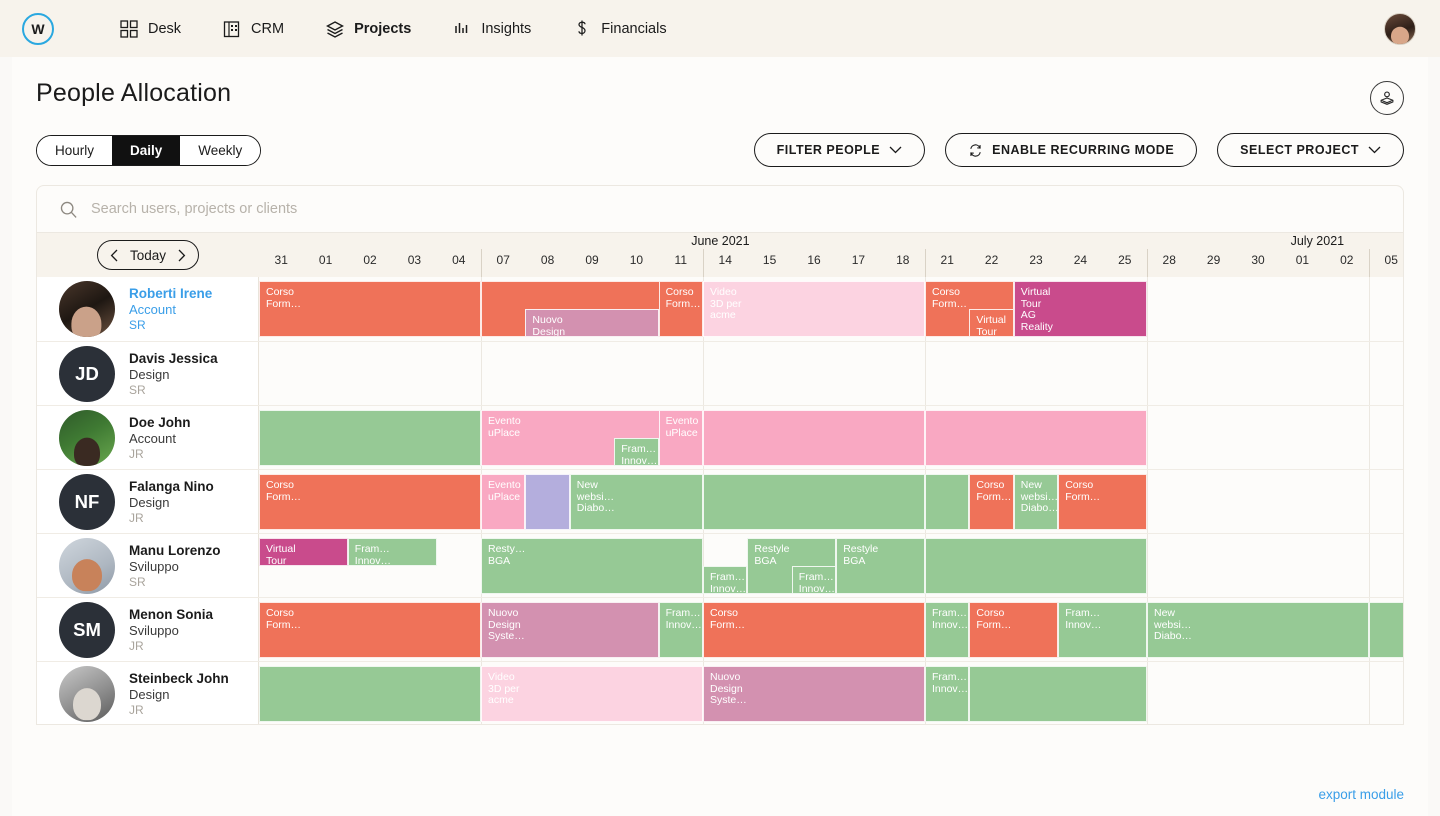  Describe the element at coordinates (152, 309) in the screenshot. I see `person-role: Account` at that location.